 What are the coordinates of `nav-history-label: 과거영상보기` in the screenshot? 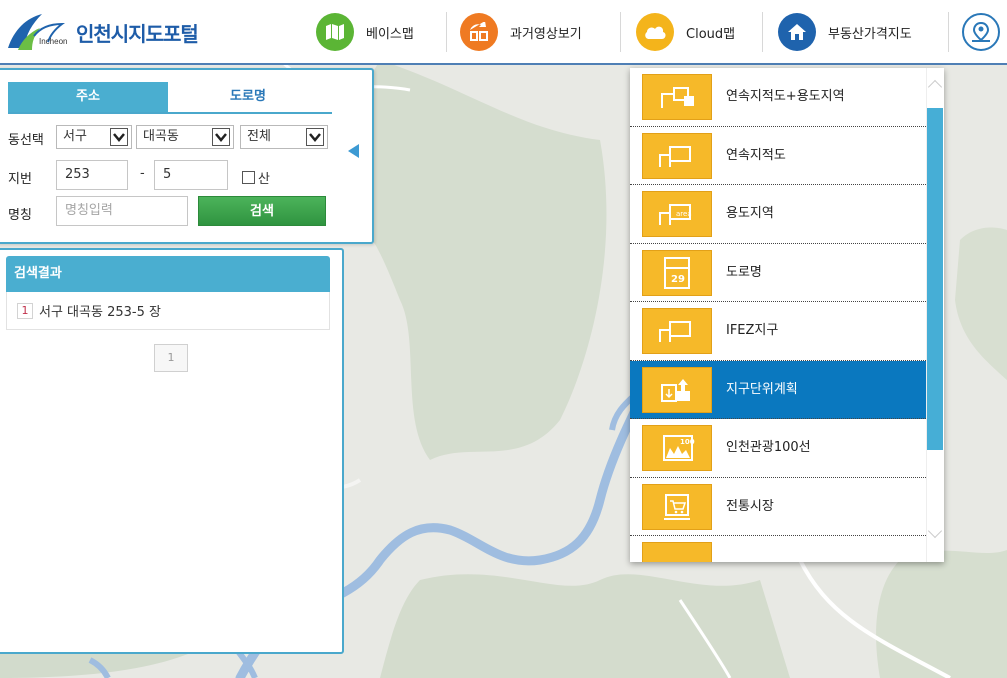 It's located at (546, 34).